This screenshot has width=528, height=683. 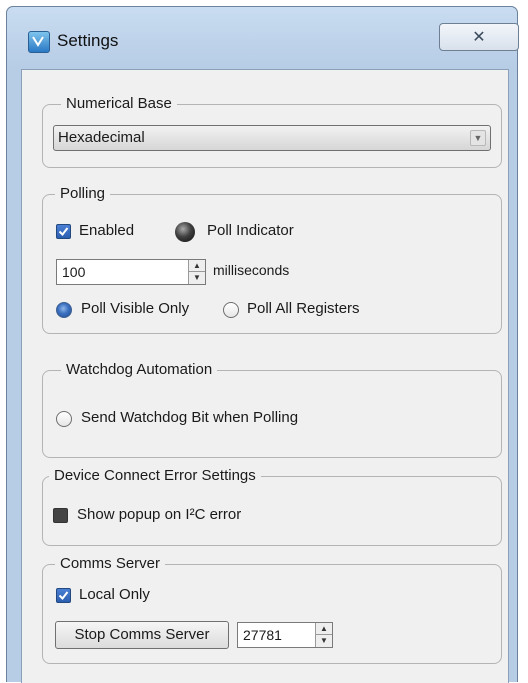 I want to click on title-bar: Settings ✕, so click(x=263, y=40).